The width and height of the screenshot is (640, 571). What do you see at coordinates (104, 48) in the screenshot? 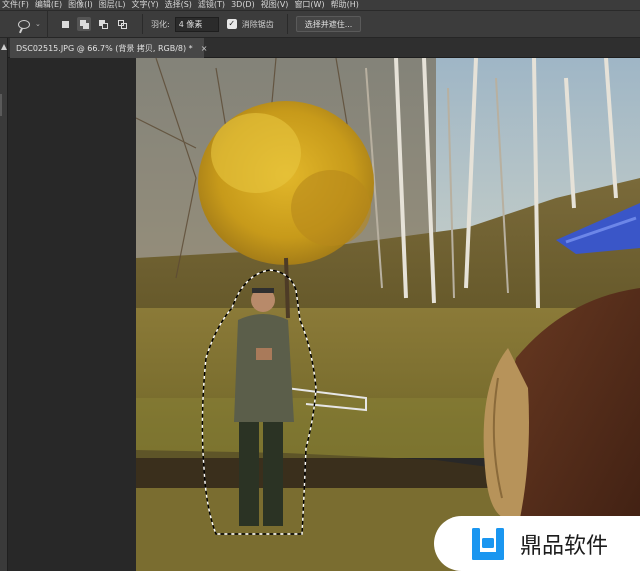
I see `document-tab-title: DSC02515.JPG @ 66.7% (背景 拷贝, RGB/8) *` at bounding box center [104, 48].